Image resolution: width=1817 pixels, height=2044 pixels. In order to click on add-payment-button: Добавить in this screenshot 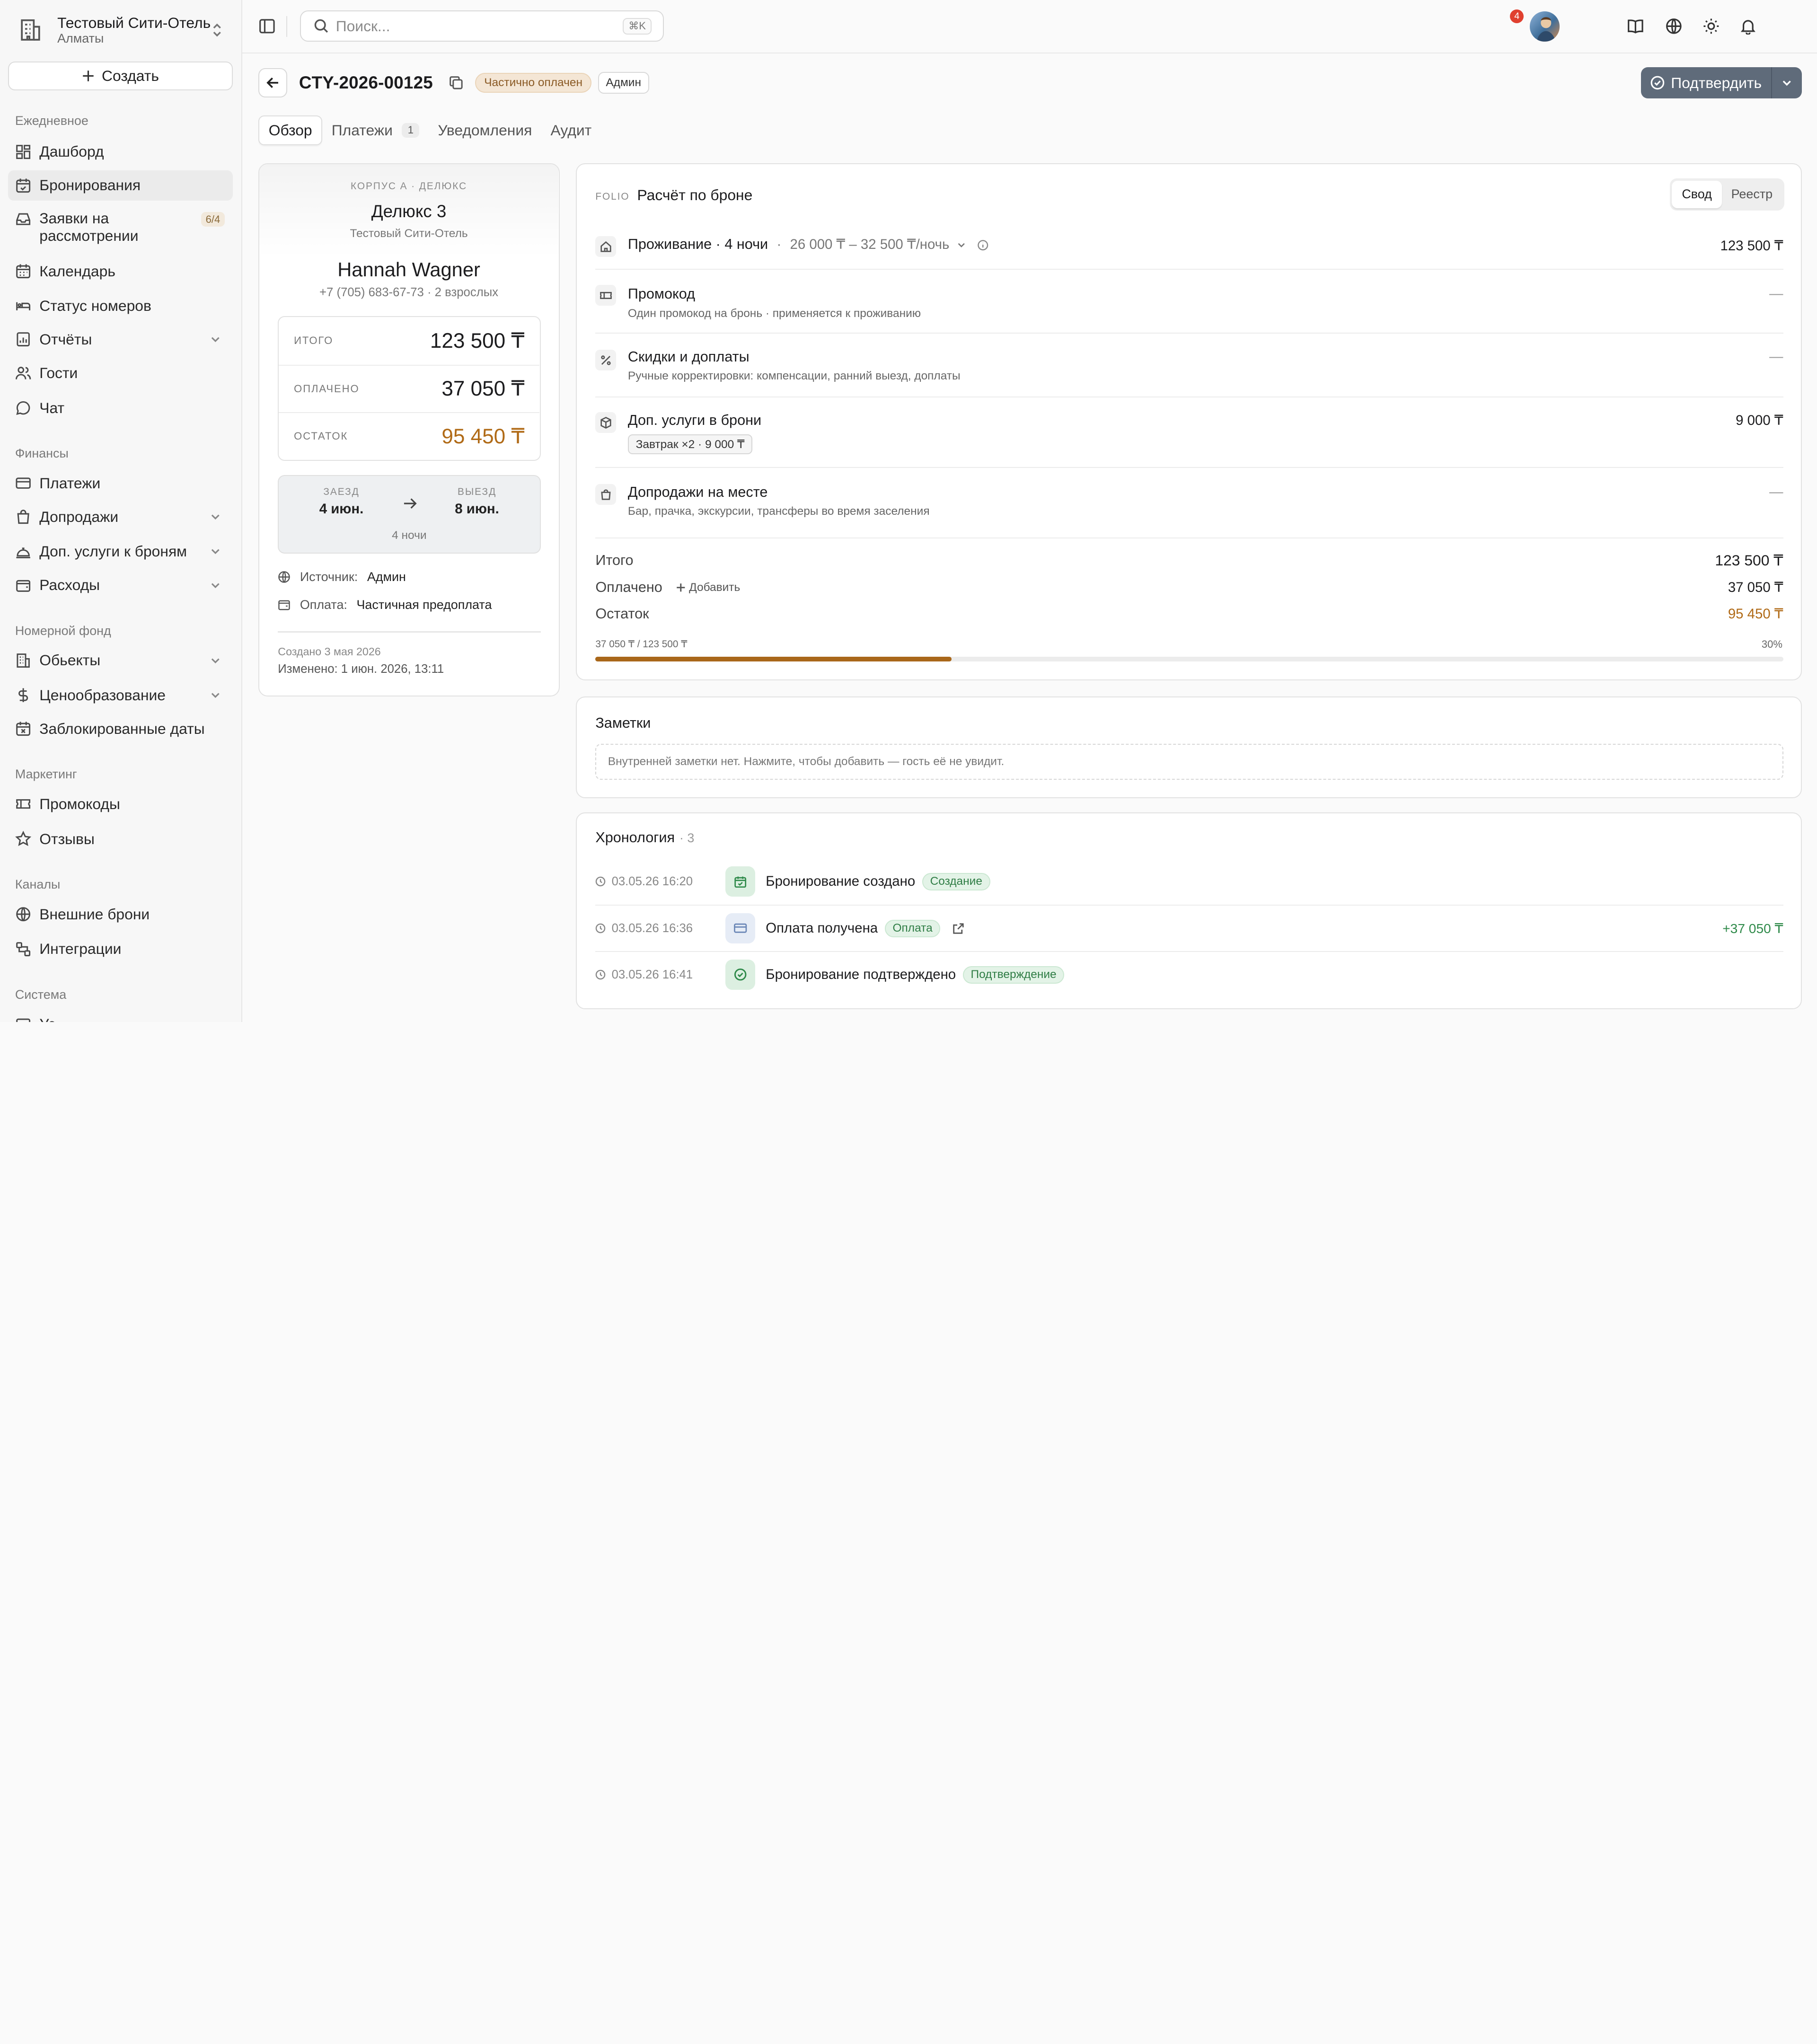, I will do `click(708, 587)`.